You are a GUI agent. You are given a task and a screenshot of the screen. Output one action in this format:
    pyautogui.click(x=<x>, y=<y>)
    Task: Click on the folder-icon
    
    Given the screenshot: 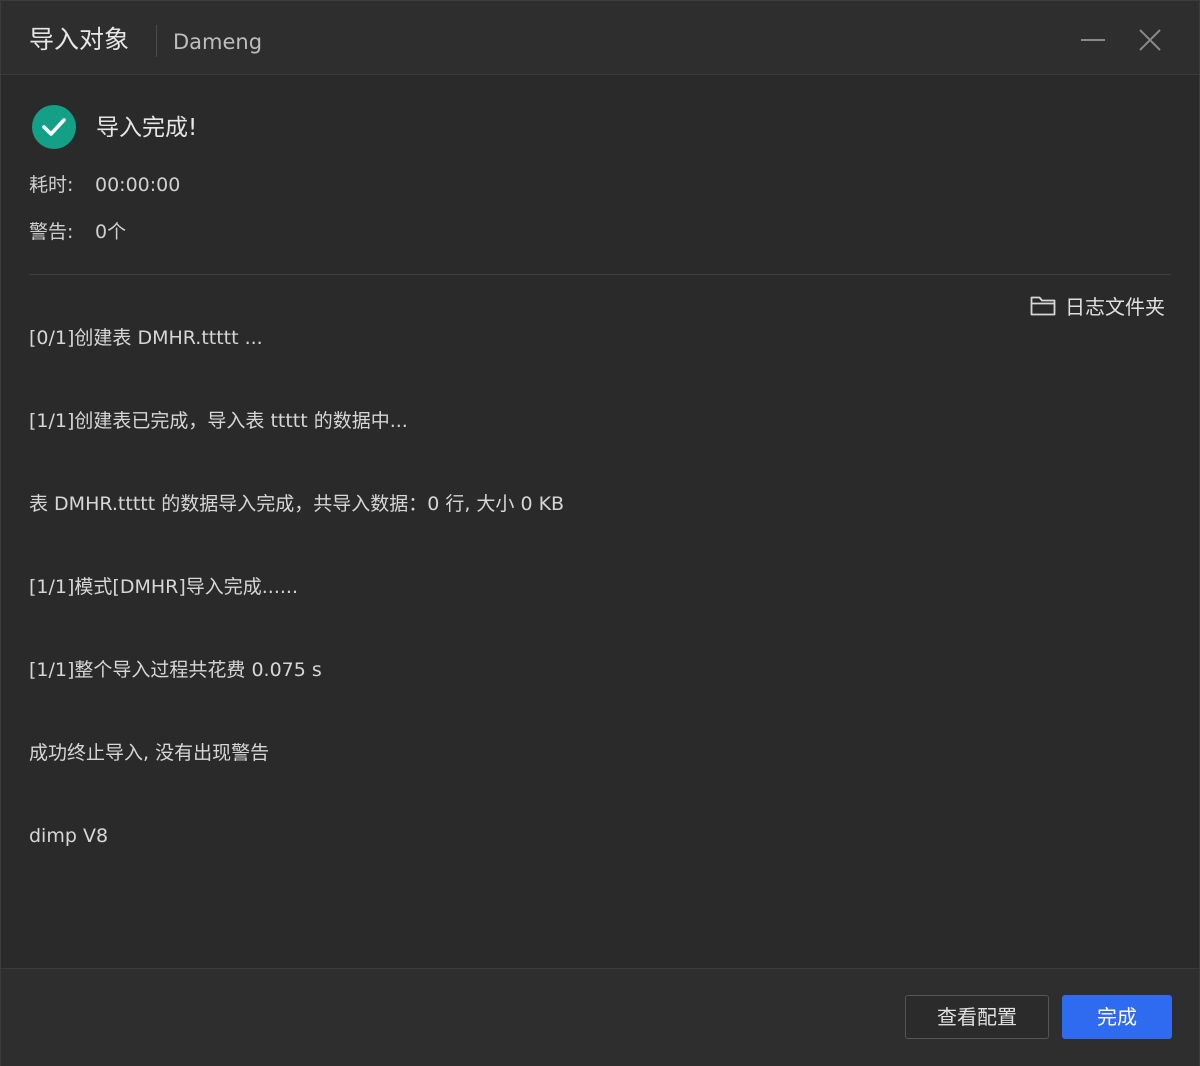 What is the action you would take?
    pyautogui.click(x=1043, y=306)
    